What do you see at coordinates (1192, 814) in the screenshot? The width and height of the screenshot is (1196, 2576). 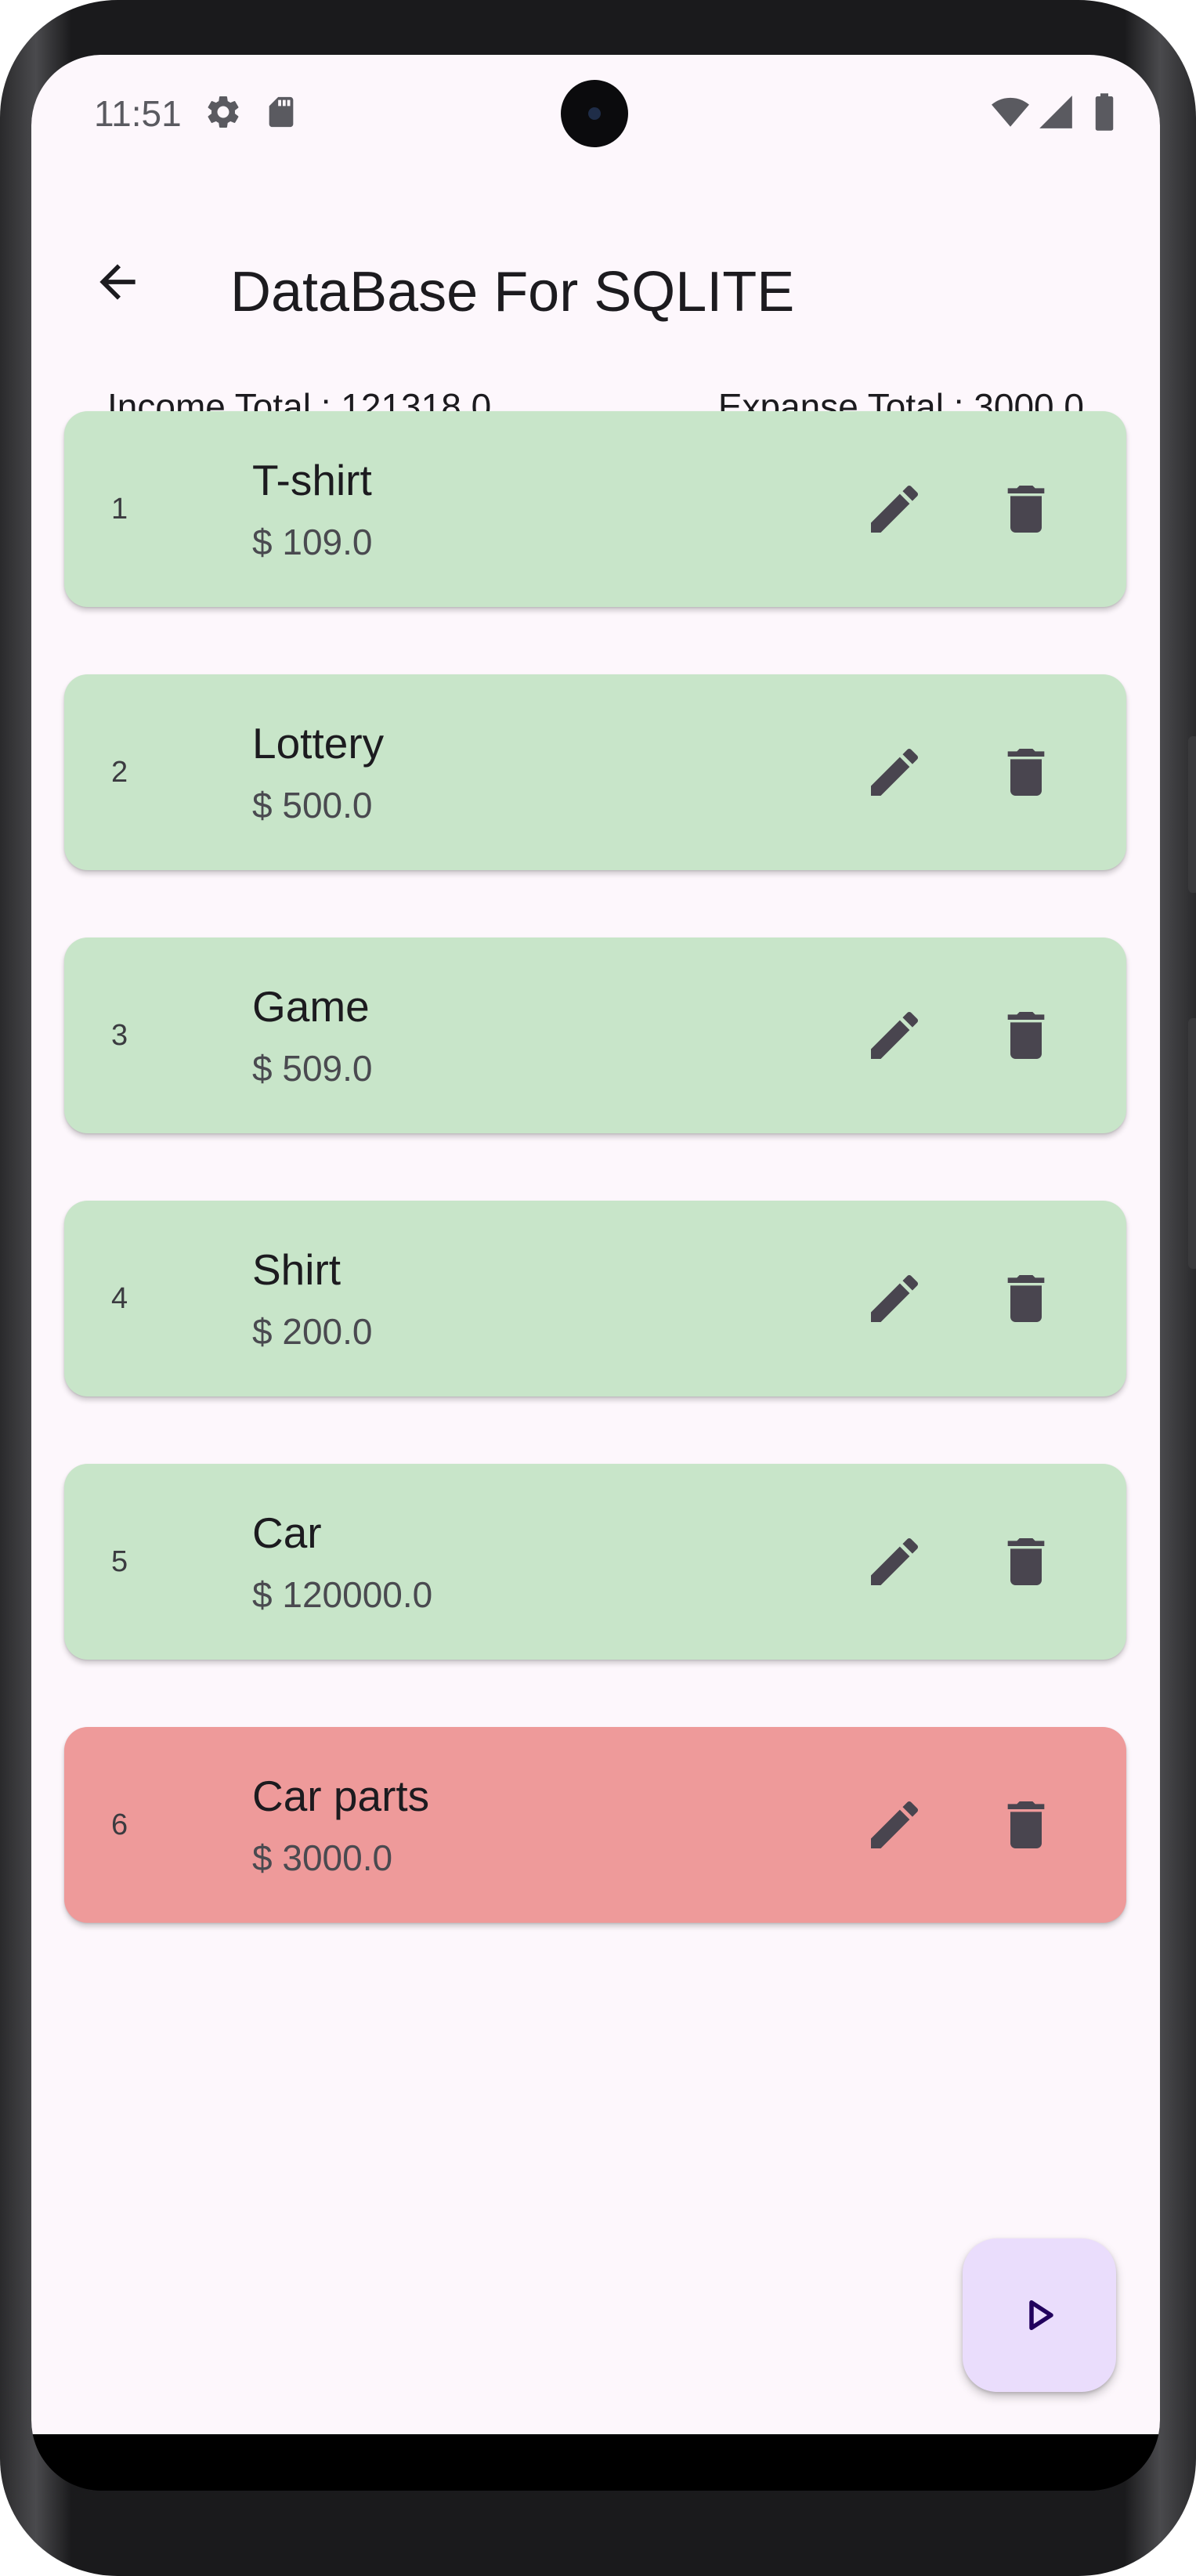 I see `power-button` at bounding box center [1192, 814].